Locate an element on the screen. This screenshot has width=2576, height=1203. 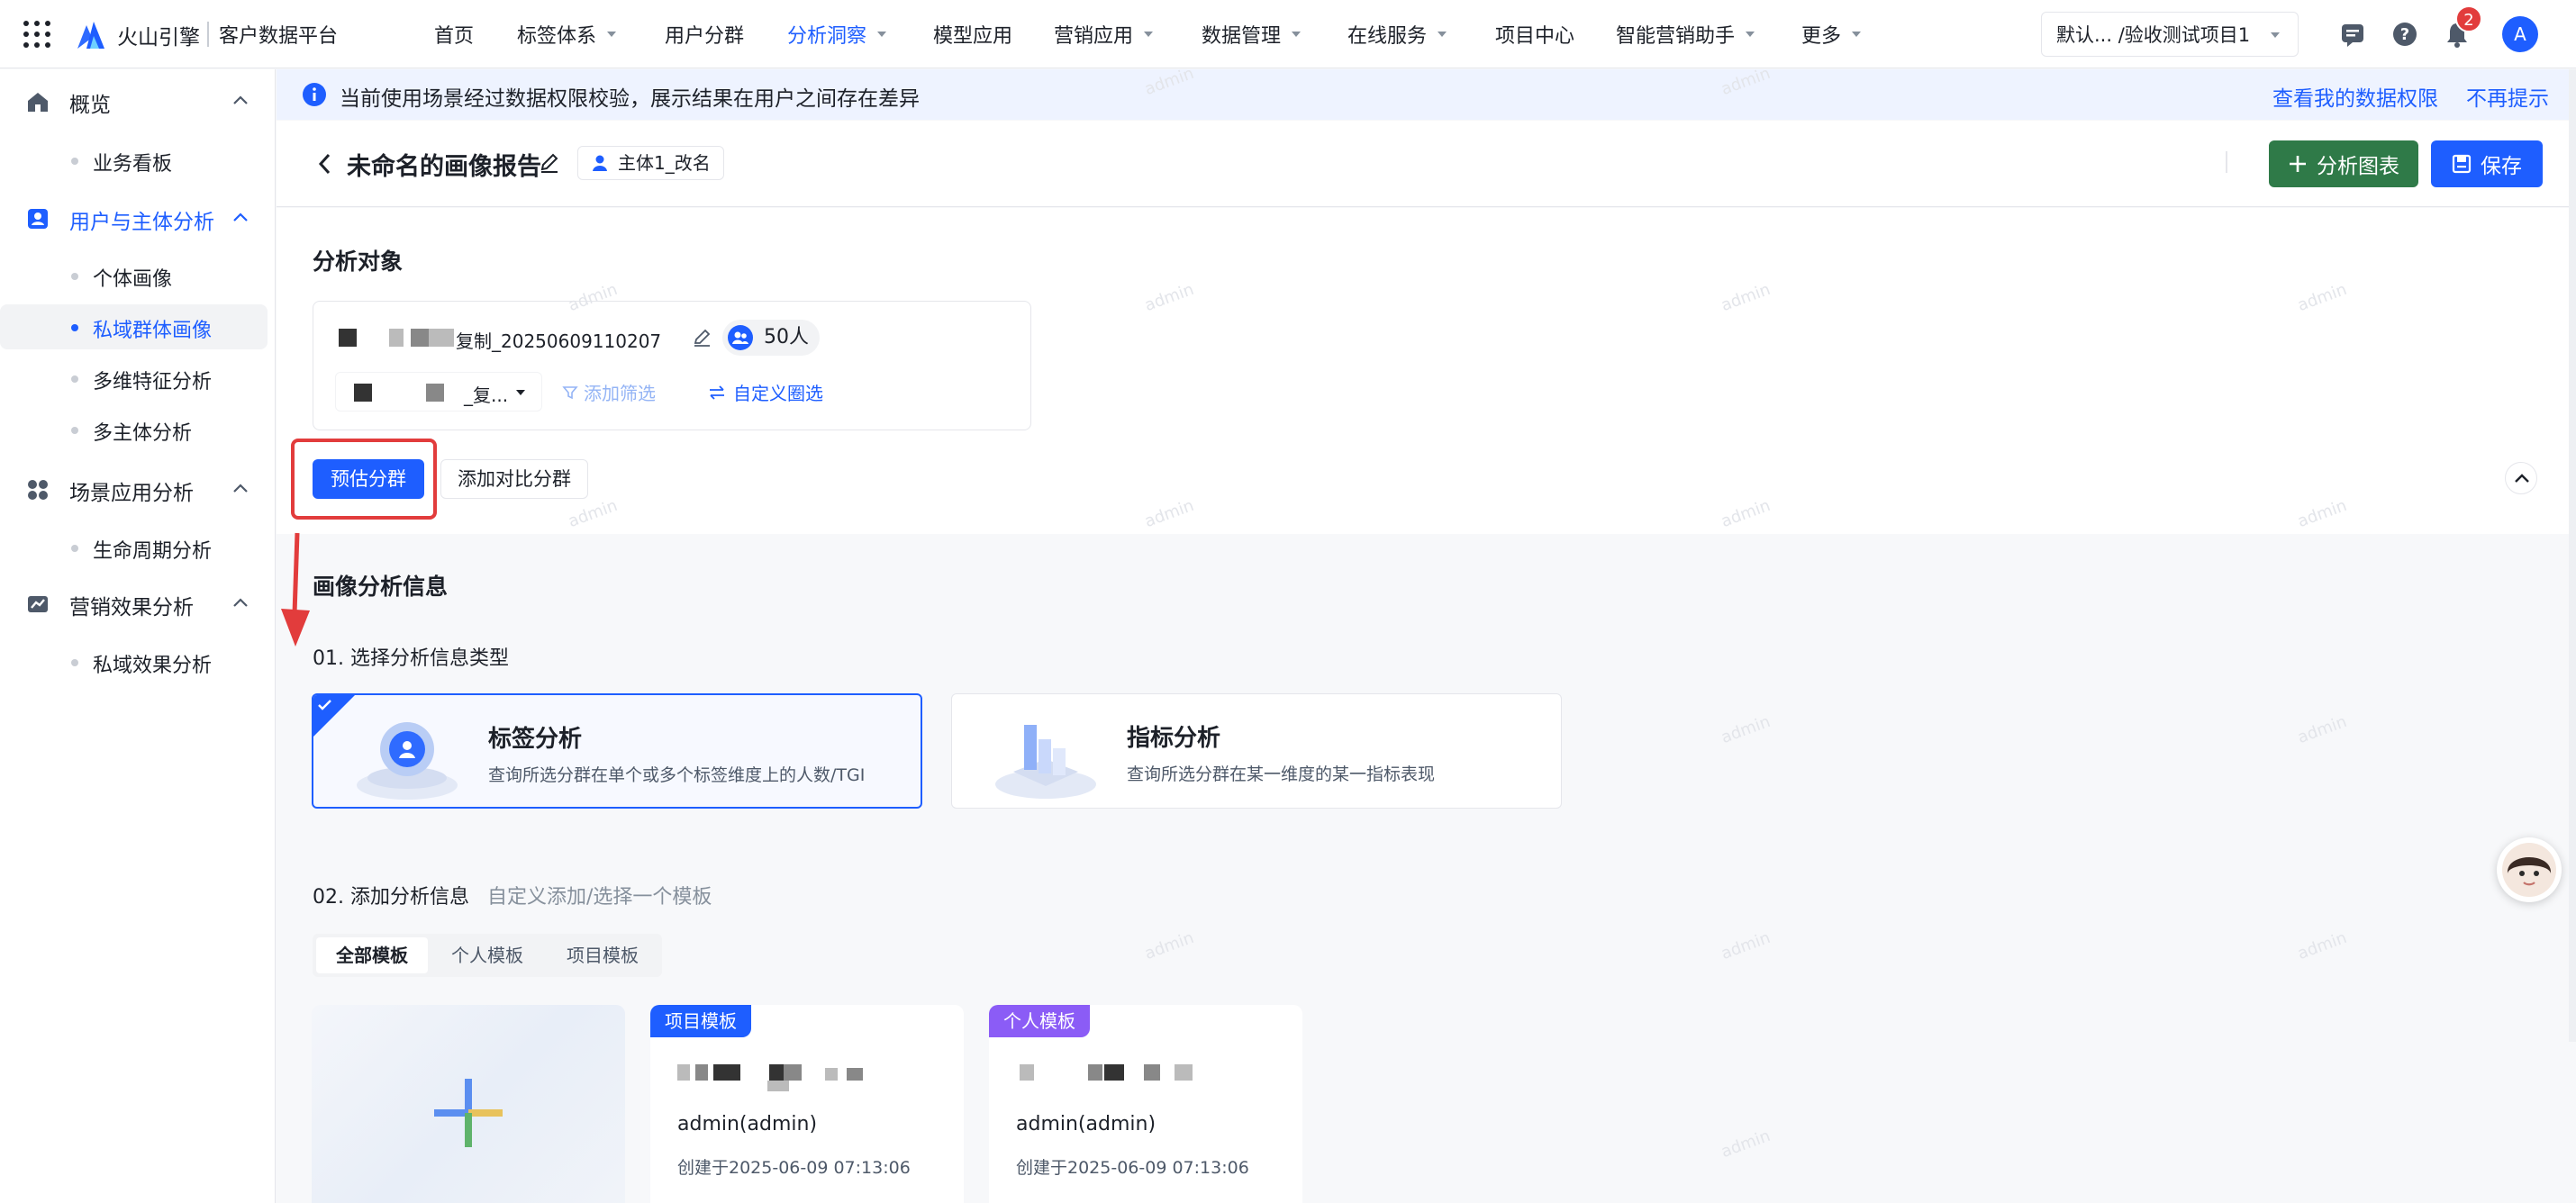
add-compare-segment-button: 添加对比分群 is located at coordinates (514, 479).